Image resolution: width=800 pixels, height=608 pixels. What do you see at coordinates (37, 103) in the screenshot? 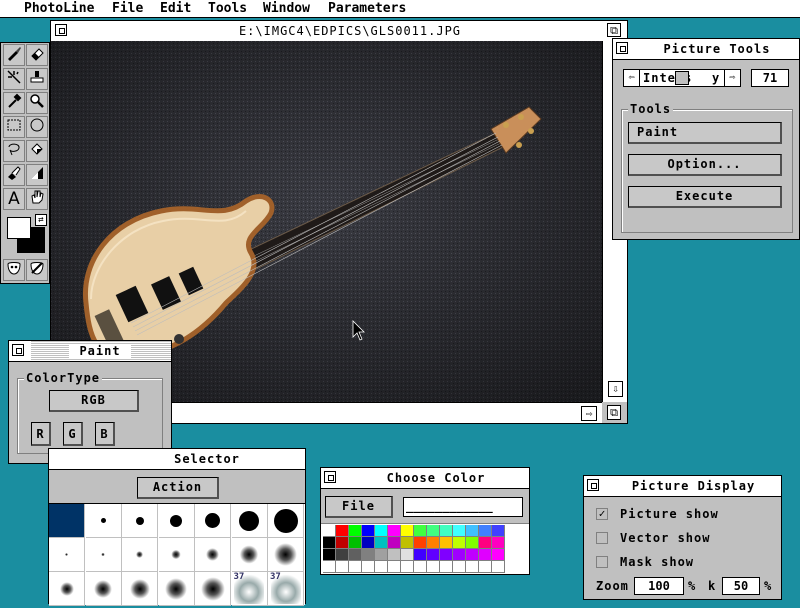
I see `magnifier-icon` at bounding box center [37, 103].